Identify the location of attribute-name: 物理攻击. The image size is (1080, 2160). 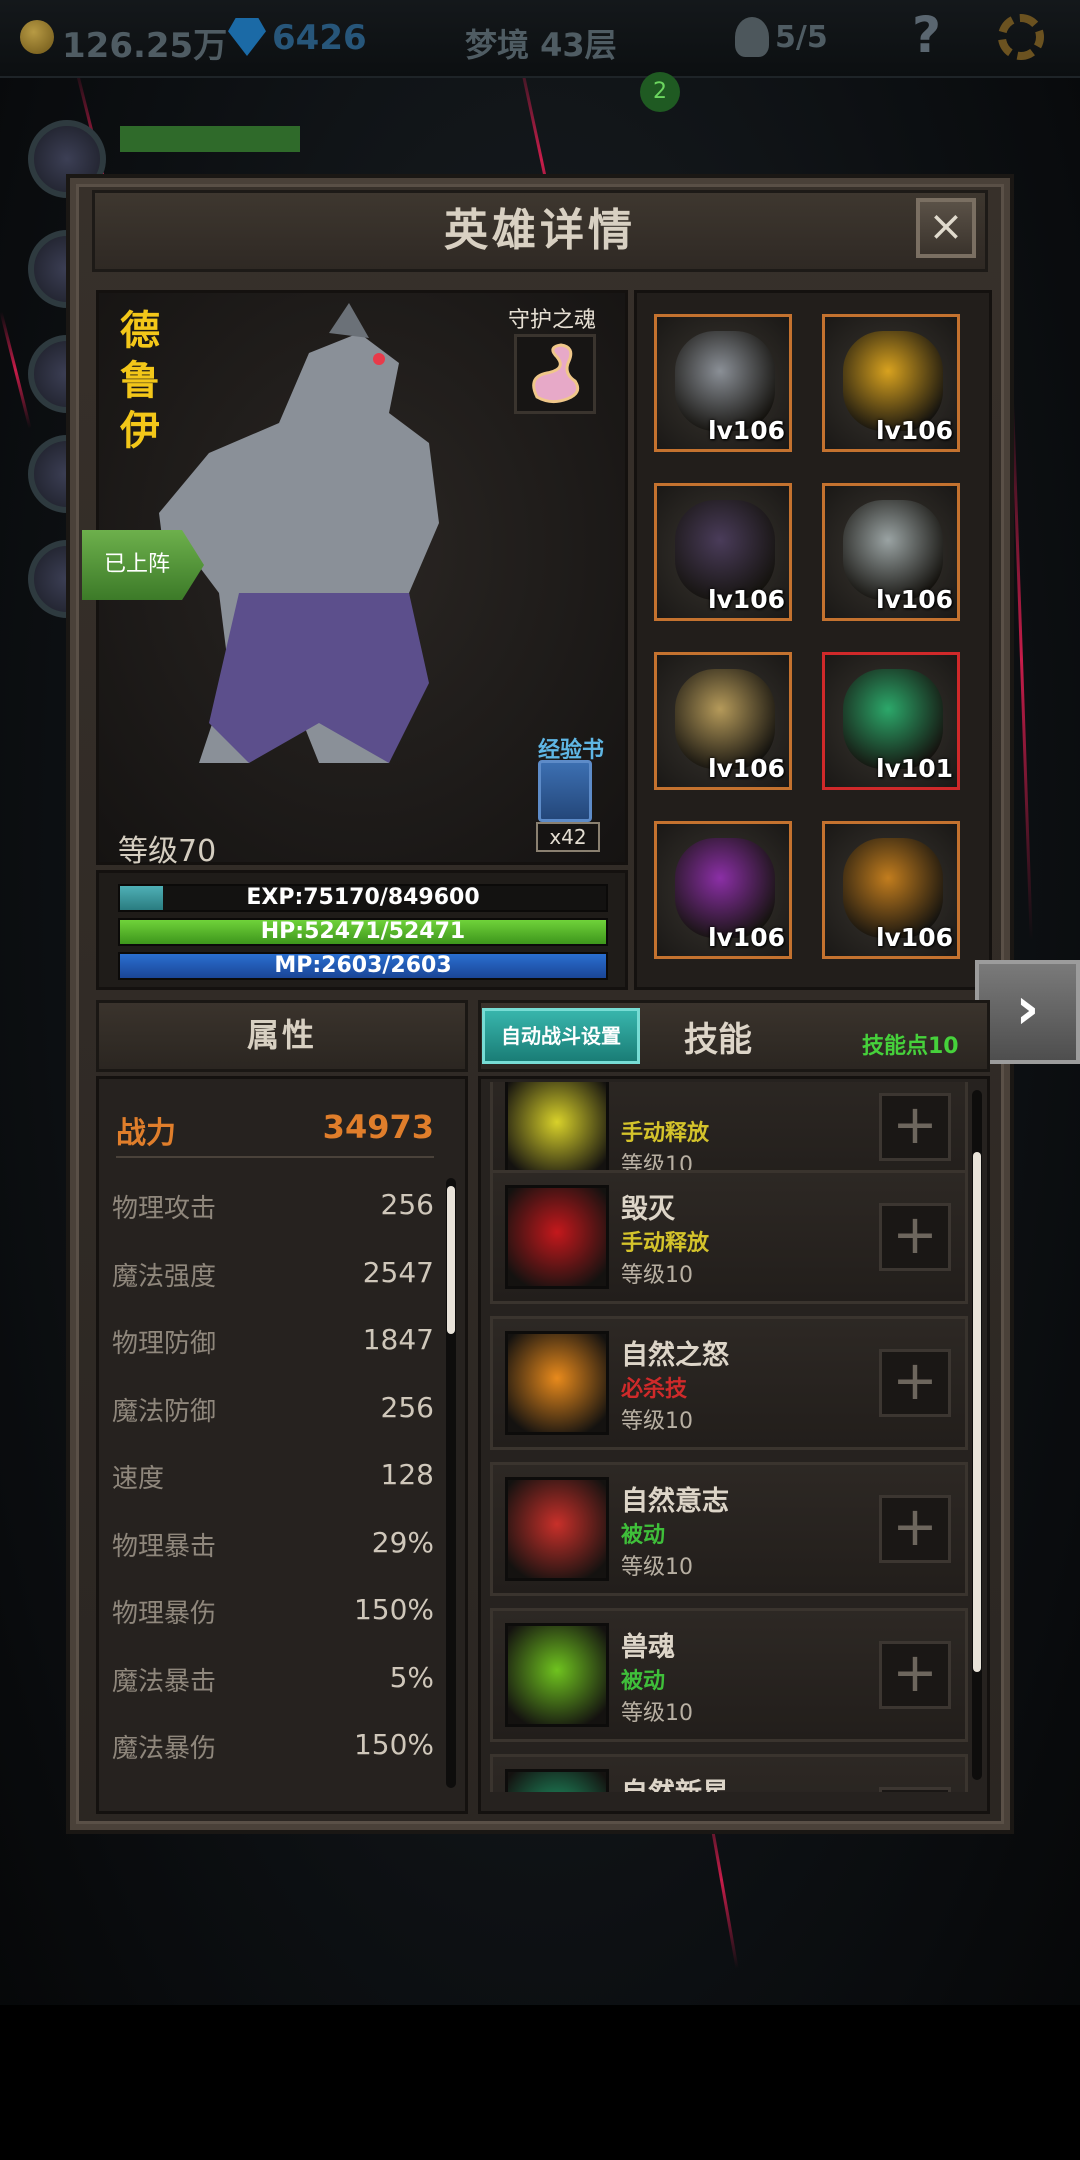
(164, 1209).